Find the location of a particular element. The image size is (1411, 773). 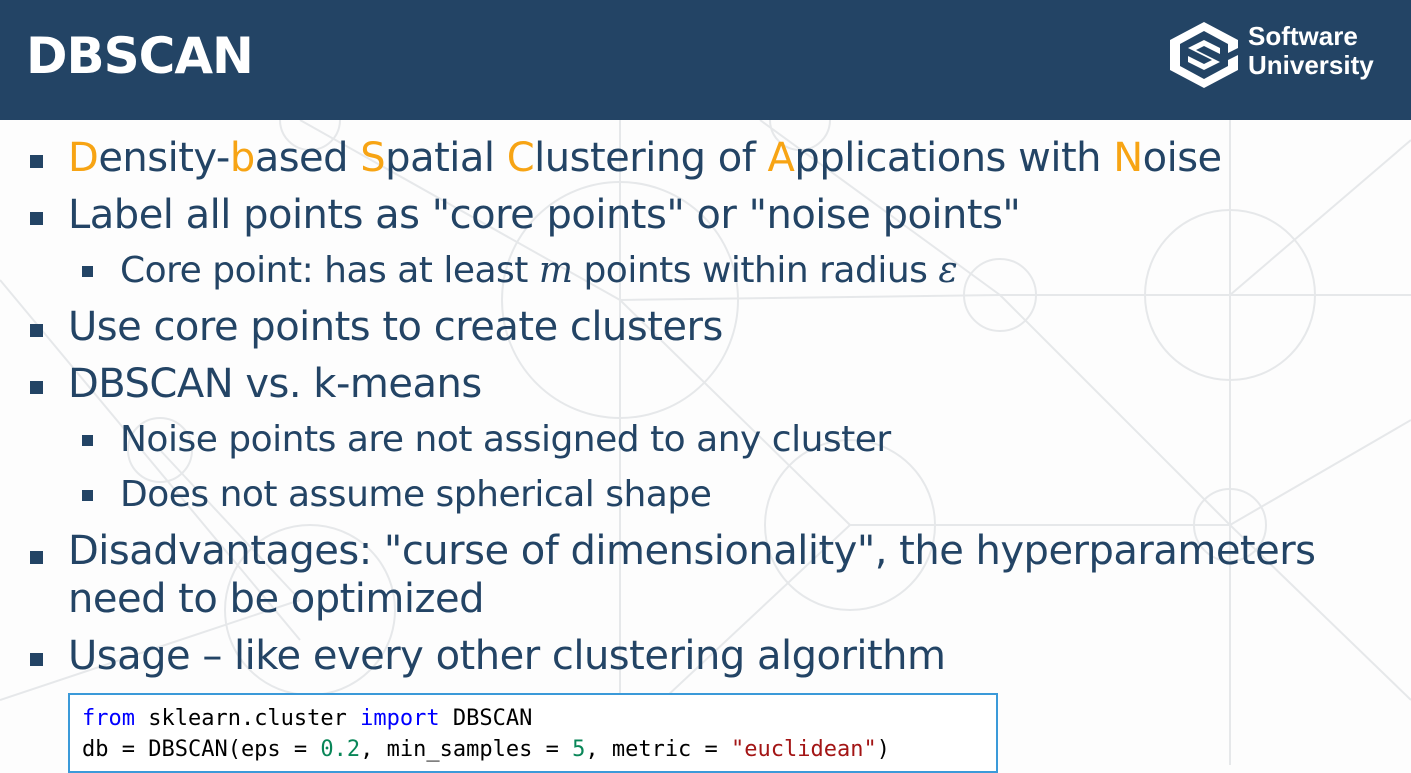

subbullet-spherical-shape: Does not assume spherical shape is located at coordinates (396, 495).